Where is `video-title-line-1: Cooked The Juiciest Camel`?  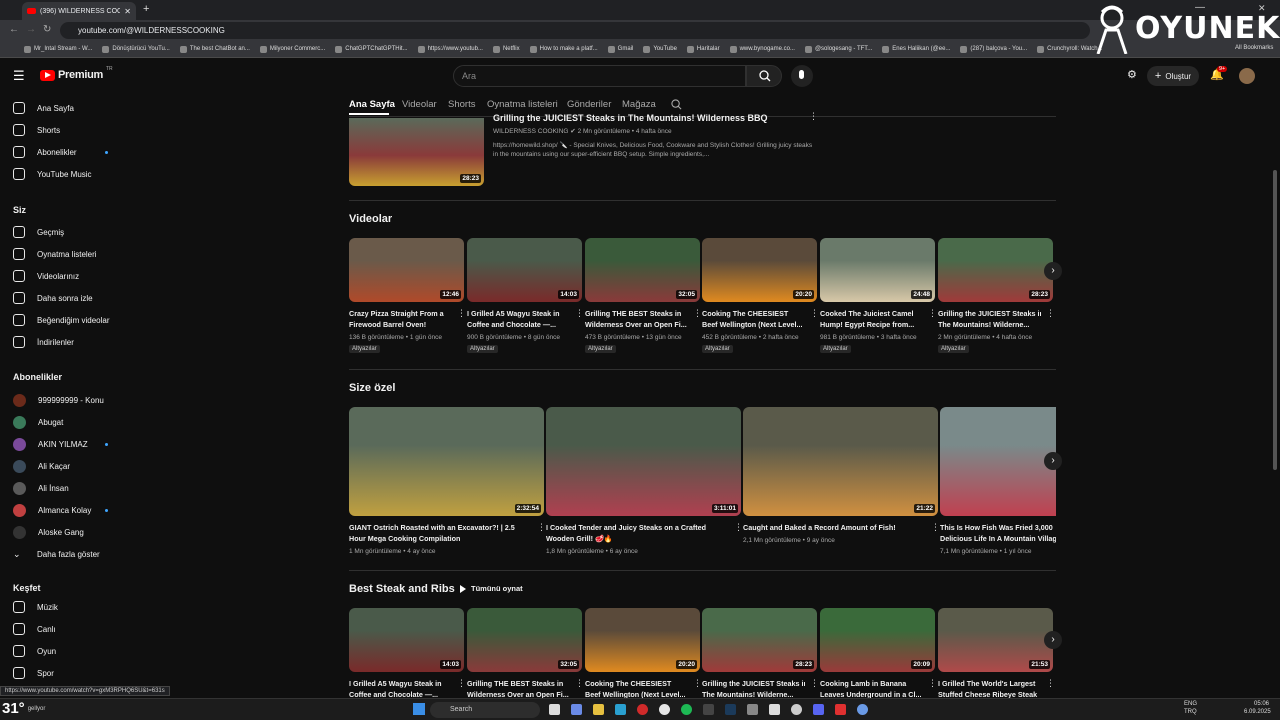
video-title-line-1: Cooked The Juiciest Camel is located at coordinates (871, 313).